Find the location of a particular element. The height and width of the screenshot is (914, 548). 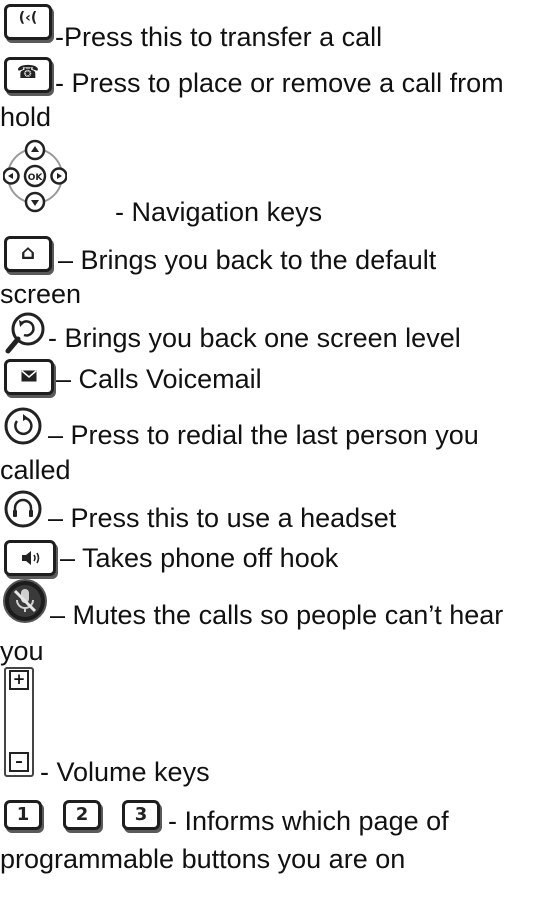

navigation-keys-icon: OK is located at coordinates (35, 176).